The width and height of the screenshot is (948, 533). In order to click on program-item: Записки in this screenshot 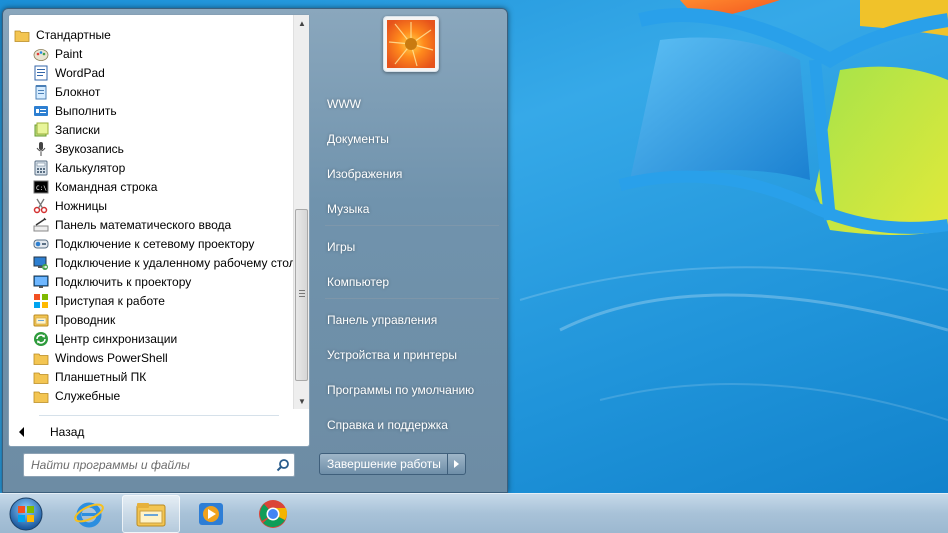, I will do `click(152, 129)`.